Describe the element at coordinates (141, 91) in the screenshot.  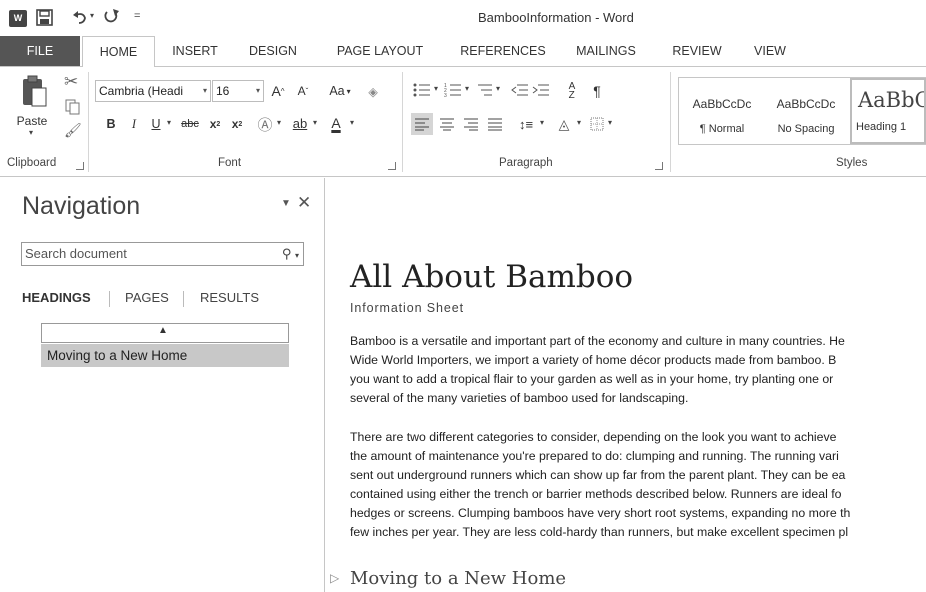
I see `font-name-value: Cambria (Headi` at that location.